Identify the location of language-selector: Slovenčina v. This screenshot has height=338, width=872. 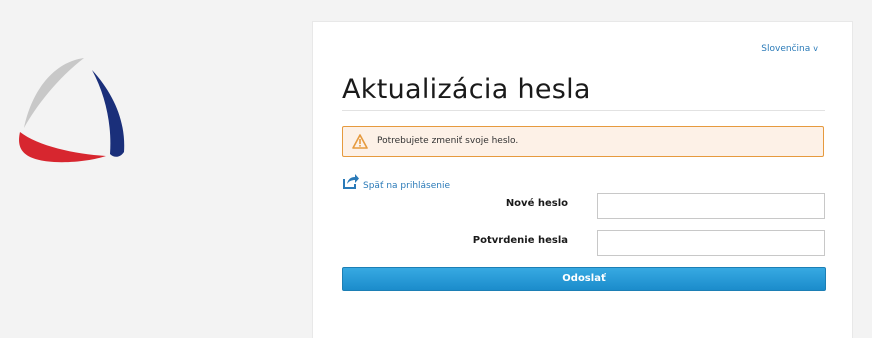
(789, 49).